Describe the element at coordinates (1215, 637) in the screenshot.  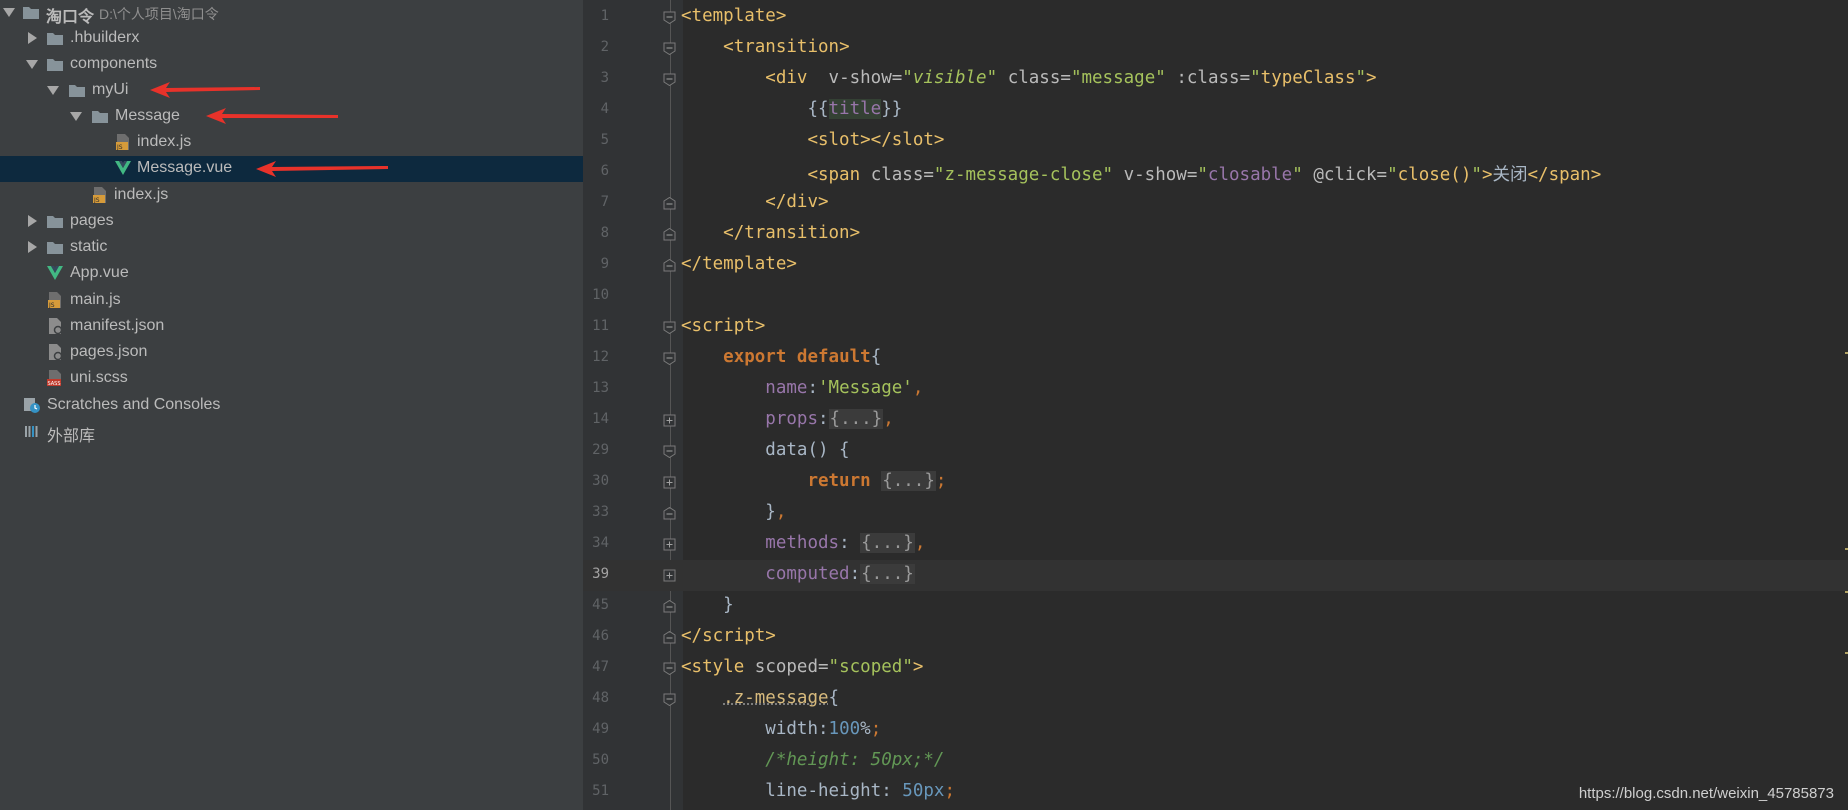
I see `code-line: 46 </script>` at that location.